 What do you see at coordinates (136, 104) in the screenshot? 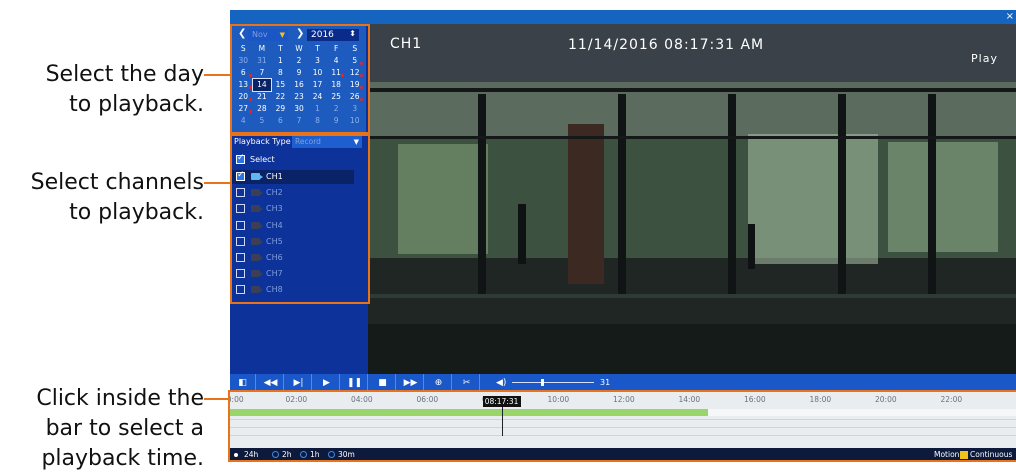
I see `callout-day-line2: to playback.` at bounding box center [136, 104].